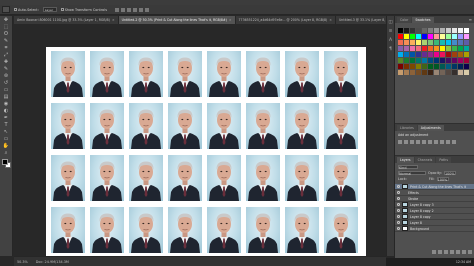  What do you see at coordinates (6, 139) in the screenshot?
I see `shape-icon: ▭` at bounding box center [6, 139].